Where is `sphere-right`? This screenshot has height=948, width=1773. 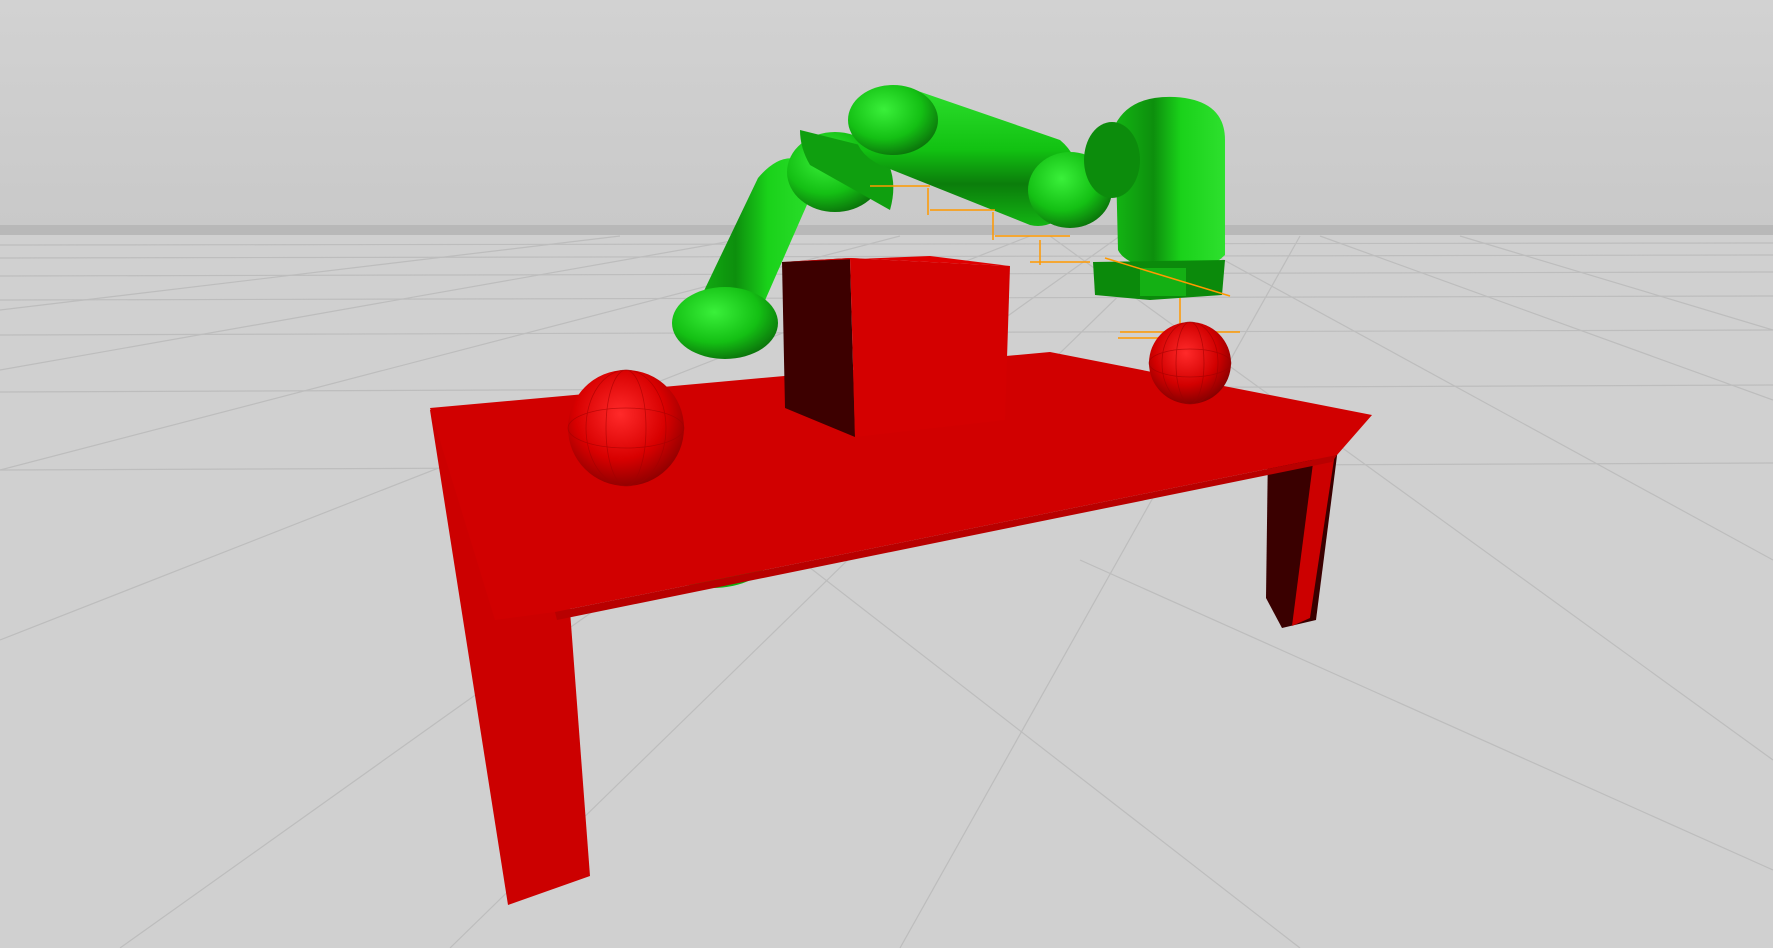
sphere-right is located at coordinates (1190, 363).